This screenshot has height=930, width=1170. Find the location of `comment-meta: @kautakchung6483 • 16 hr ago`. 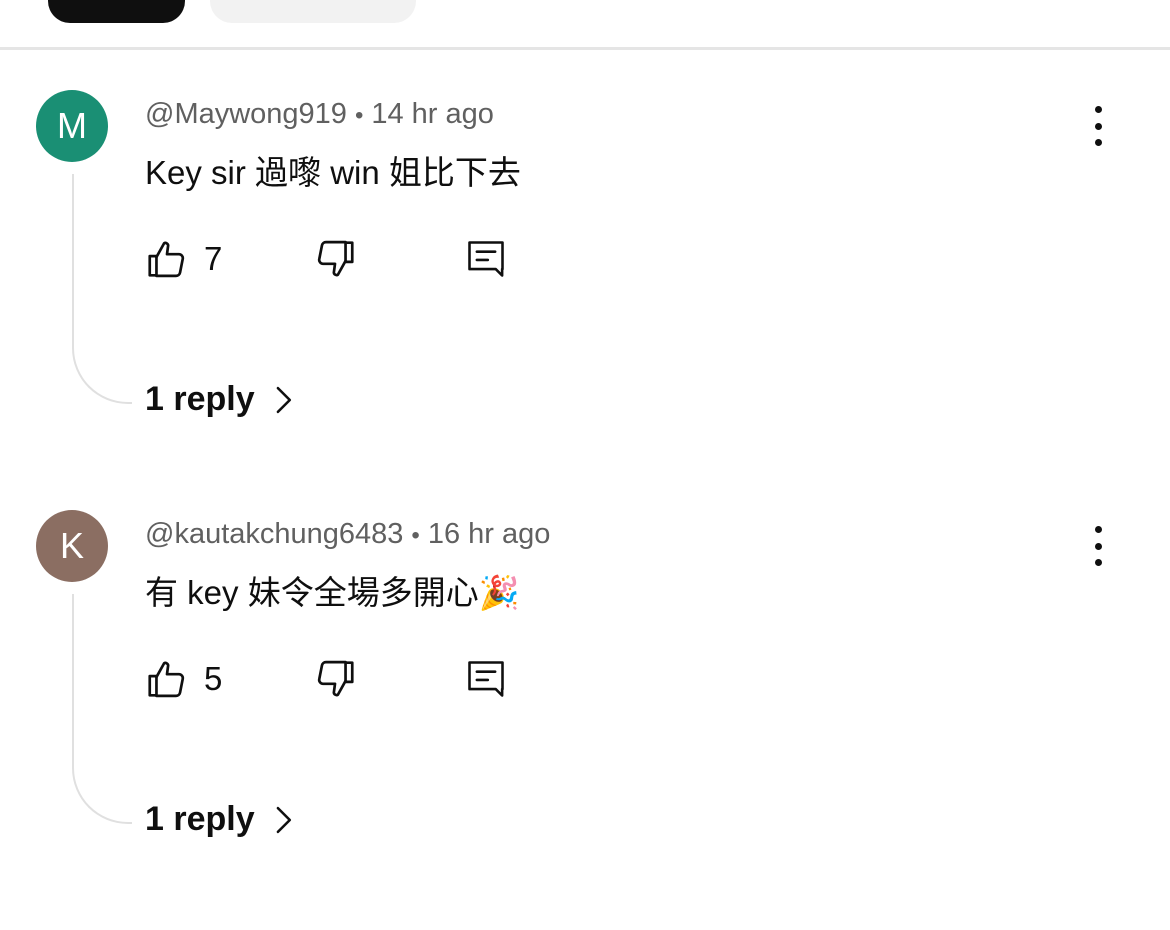

comment-meta: @kautakchung6483 • 16 hr ago is located at coordinates (347, 534).